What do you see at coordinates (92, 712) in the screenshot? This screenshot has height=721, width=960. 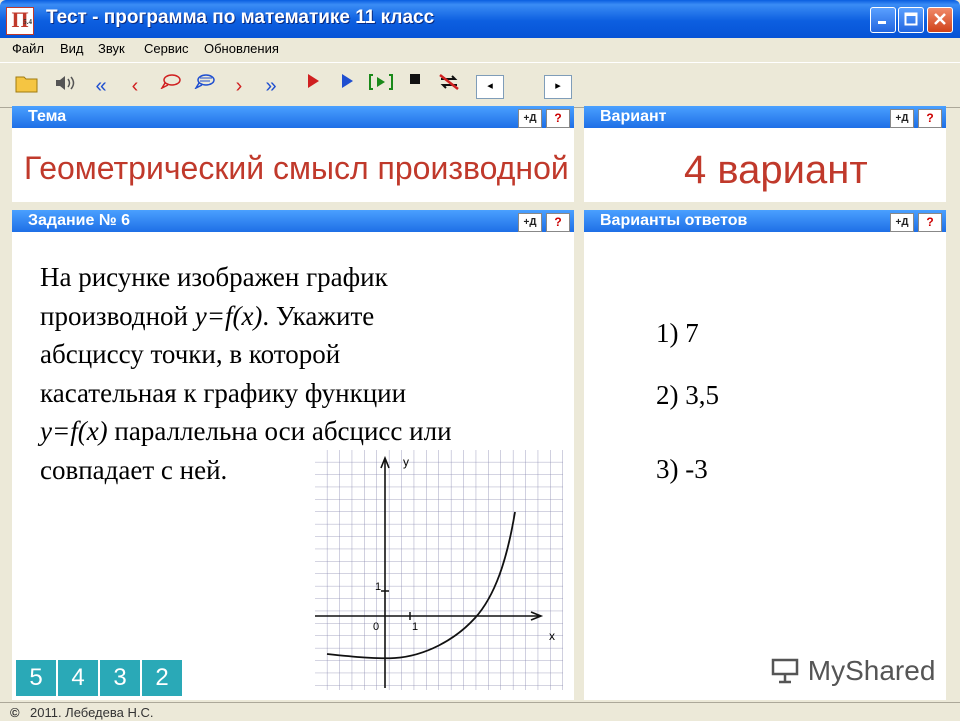 I see `status-text: 2011. Лебедева Н.С.` at bounding box center [92, 712].